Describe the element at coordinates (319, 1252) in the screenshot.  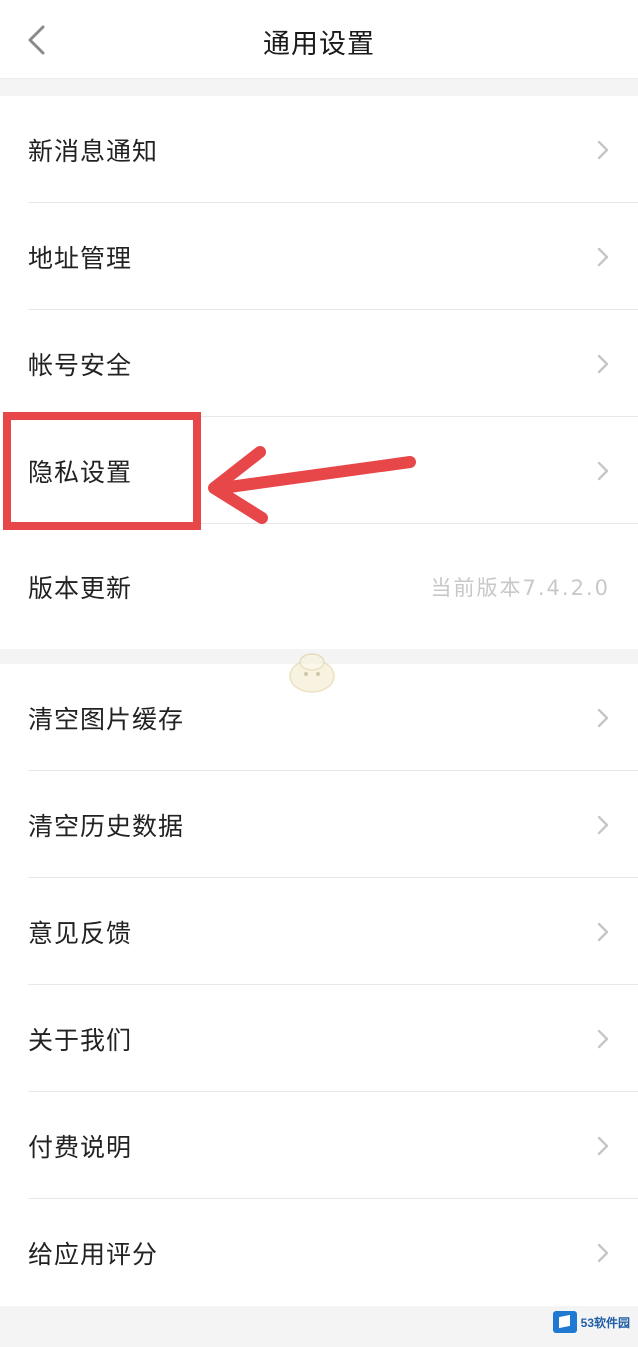
I see `settings-item-rate-app: 给应用评分` at that location.